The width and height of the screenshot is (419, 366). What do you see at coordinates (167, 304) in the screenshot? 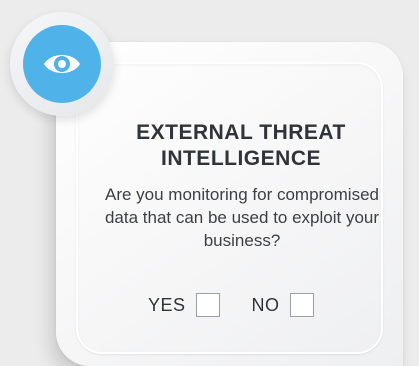
I see `yes-label: YES` at bounding box center [167, 304].